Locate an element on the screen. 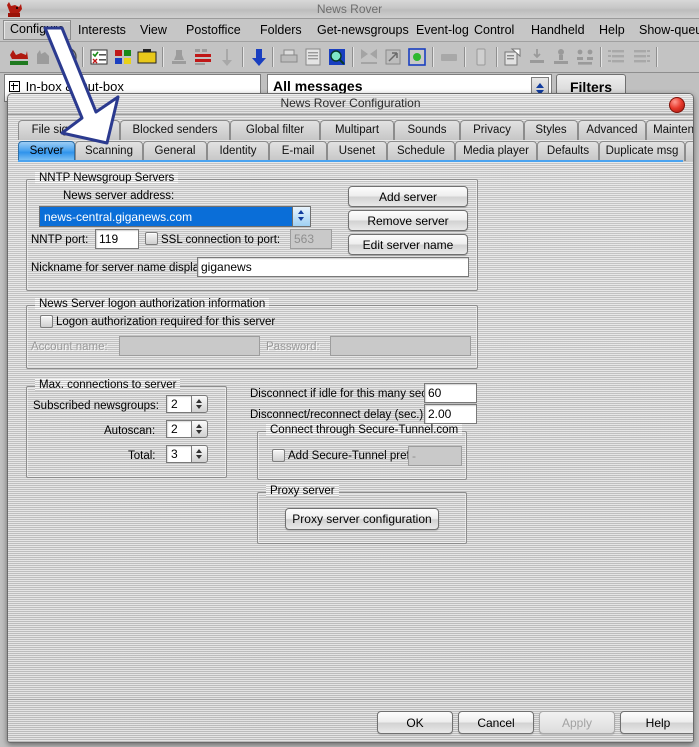 This screenshot has width=699, height=747. ssl-connection-checkbox is located at coordinates (151, 238).